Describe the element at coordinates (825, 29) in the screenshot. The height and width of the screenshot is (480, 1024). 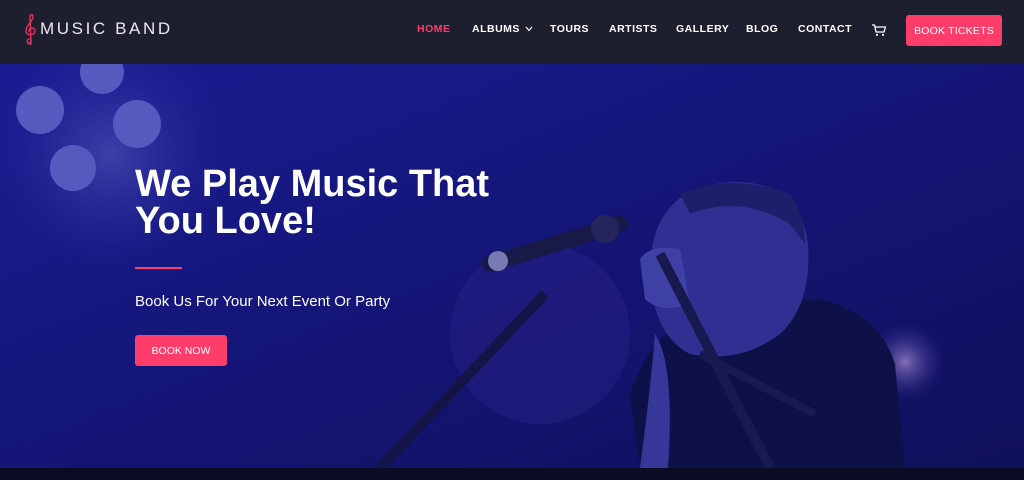
I see `nav-contact: CONTACT` at that location.